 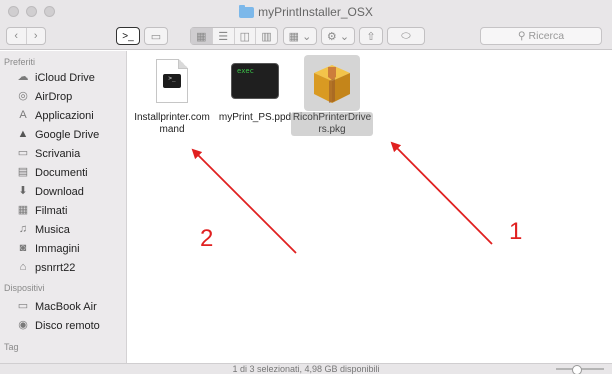 I want to click on sidebar-item-macbook-air: ▭ MacBook Air, so click(x=63, y=306).